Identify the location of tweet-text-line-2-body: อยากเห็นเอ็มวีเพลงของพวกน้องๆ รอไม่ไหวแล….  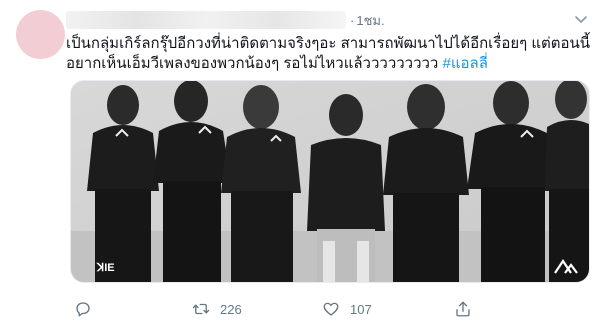
(254, 63).